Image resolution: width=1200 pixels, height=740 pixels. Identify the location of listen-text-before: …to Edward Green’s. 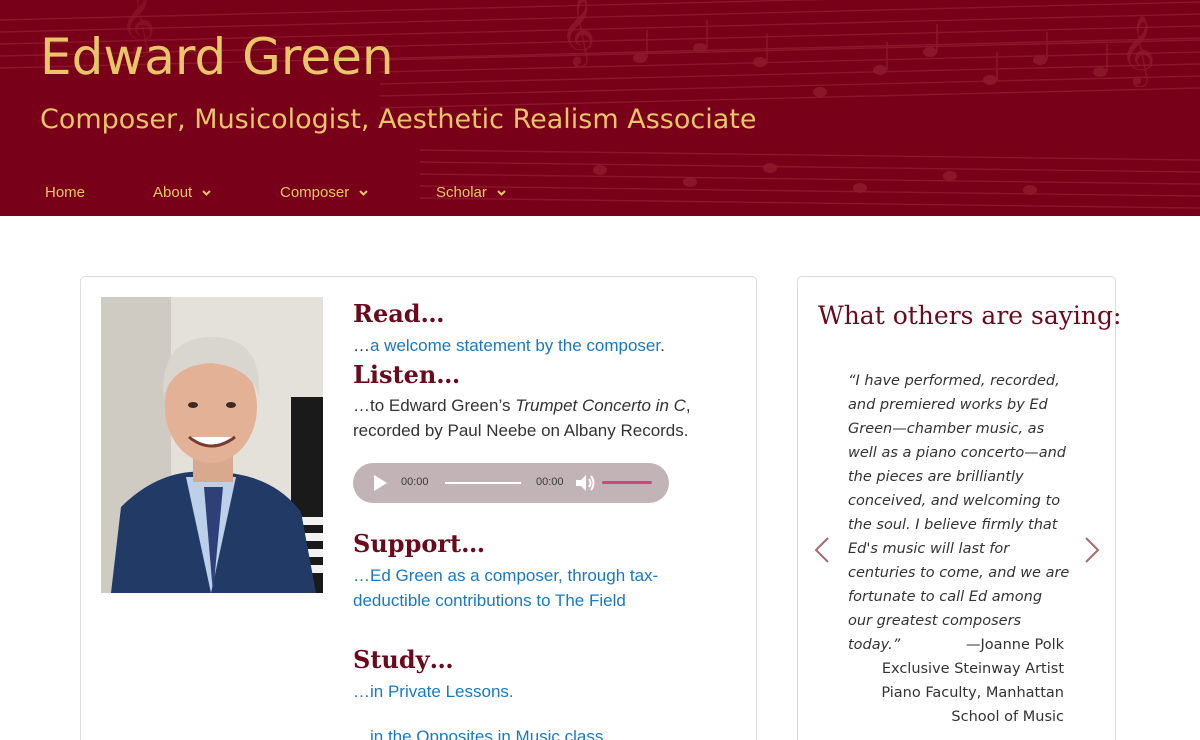
(434, 405).